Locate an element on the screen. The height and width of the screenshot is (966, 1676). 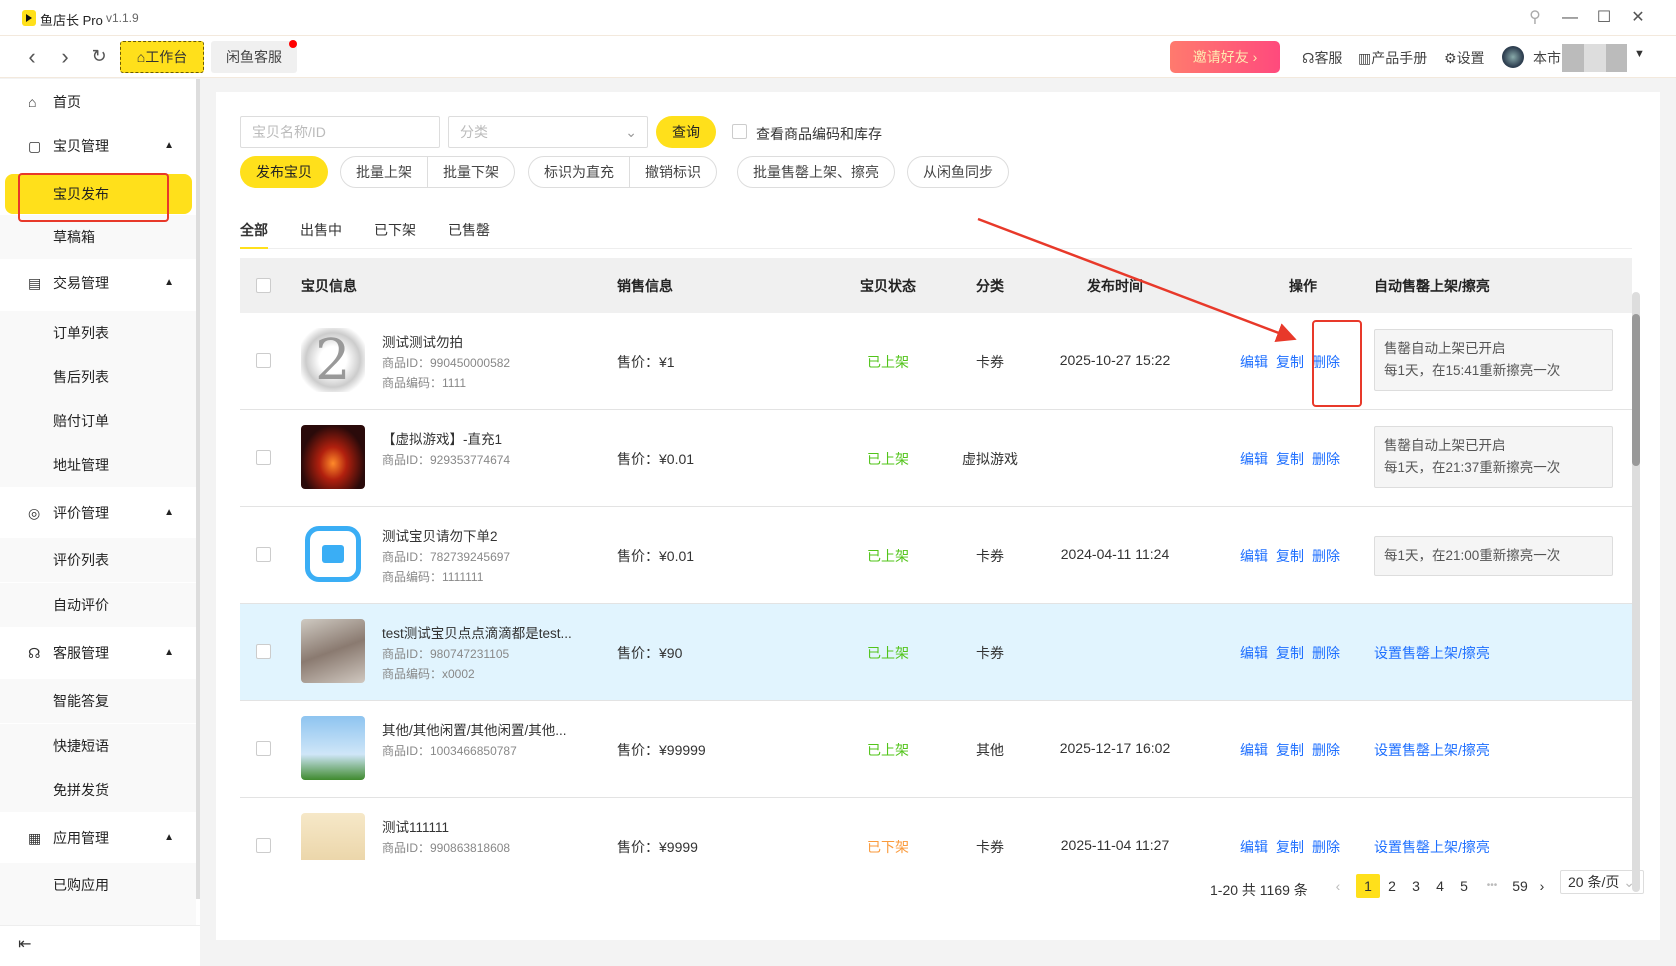
tab-xianyu-service: 闲鱼客服 is located at coordinates (254, 57).